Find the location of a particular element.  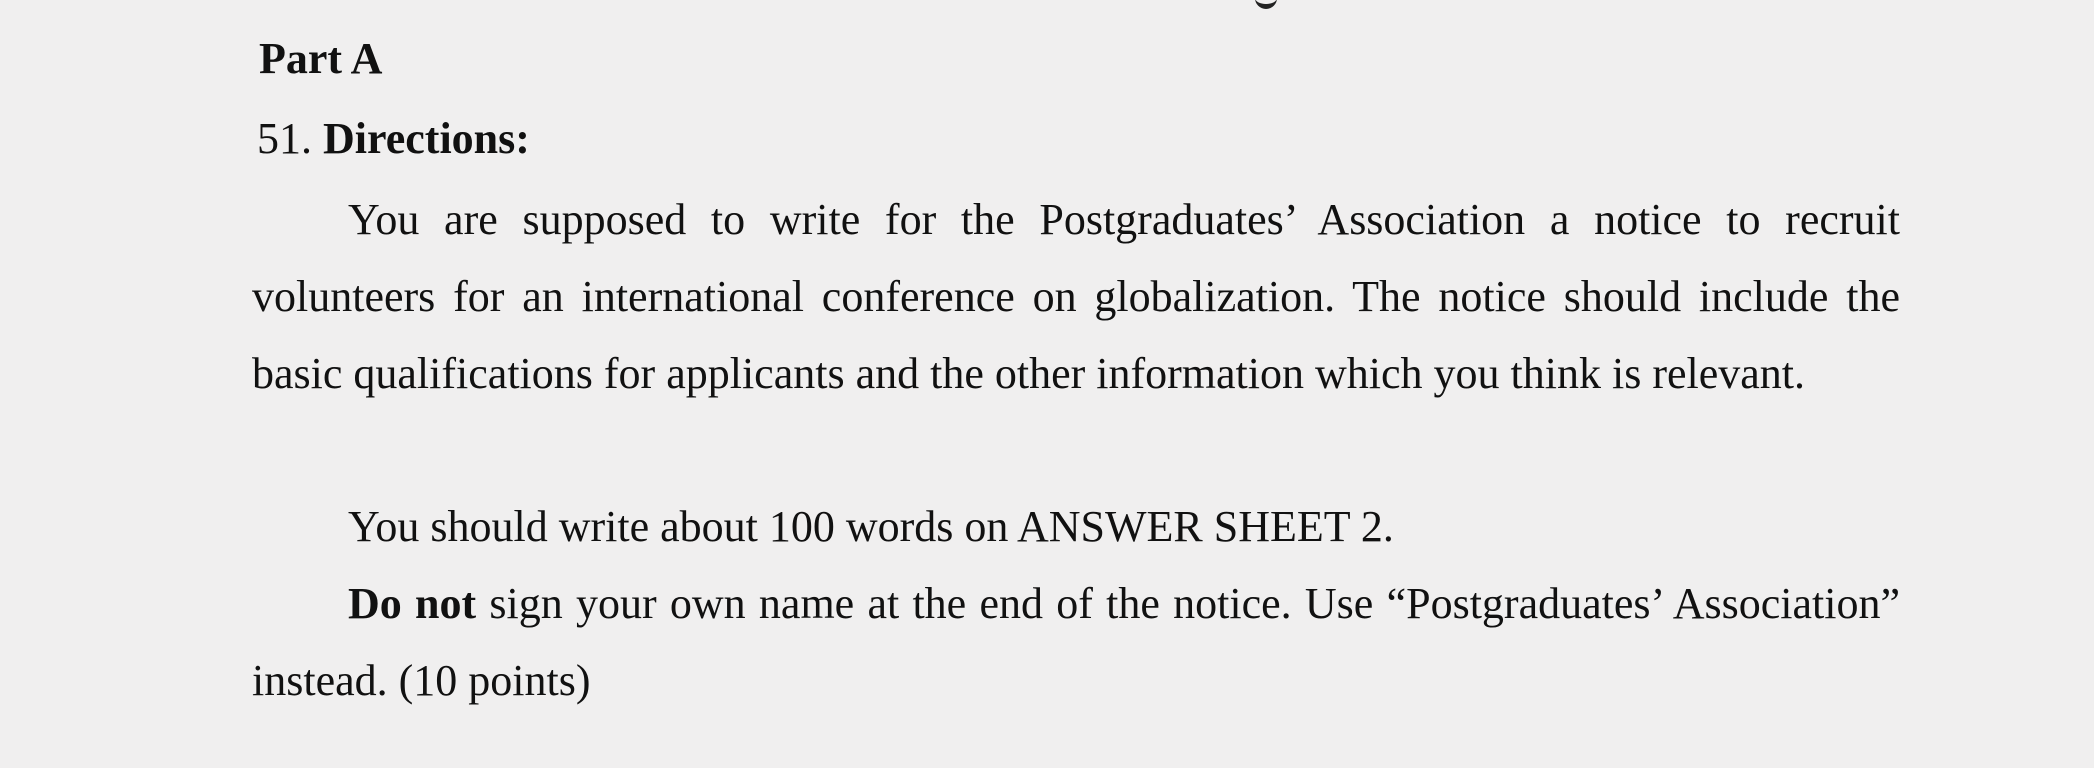

question-header: 51. Directions: is located at coordinates (393, 139).